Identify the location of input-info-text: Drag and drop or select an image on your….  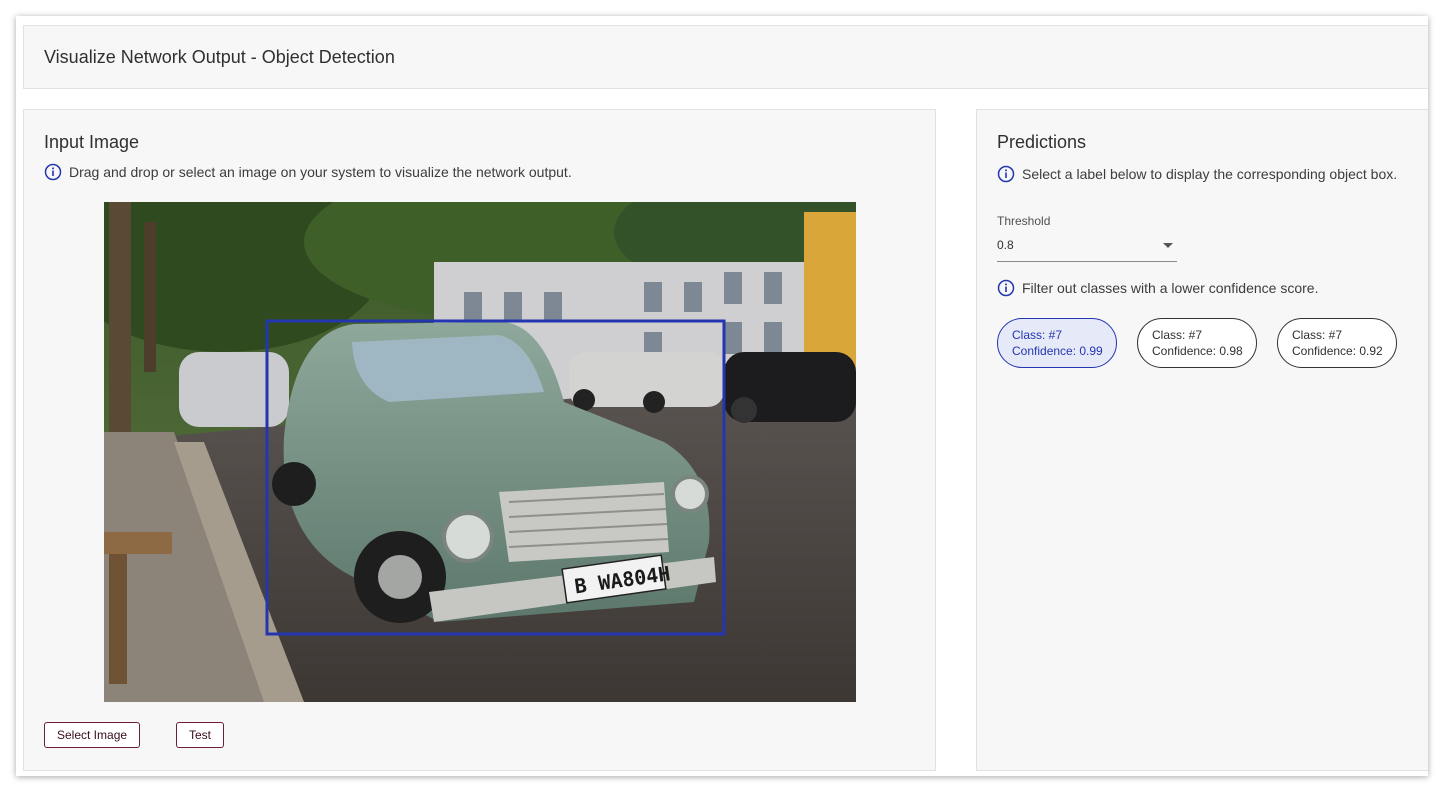
(320, 172).